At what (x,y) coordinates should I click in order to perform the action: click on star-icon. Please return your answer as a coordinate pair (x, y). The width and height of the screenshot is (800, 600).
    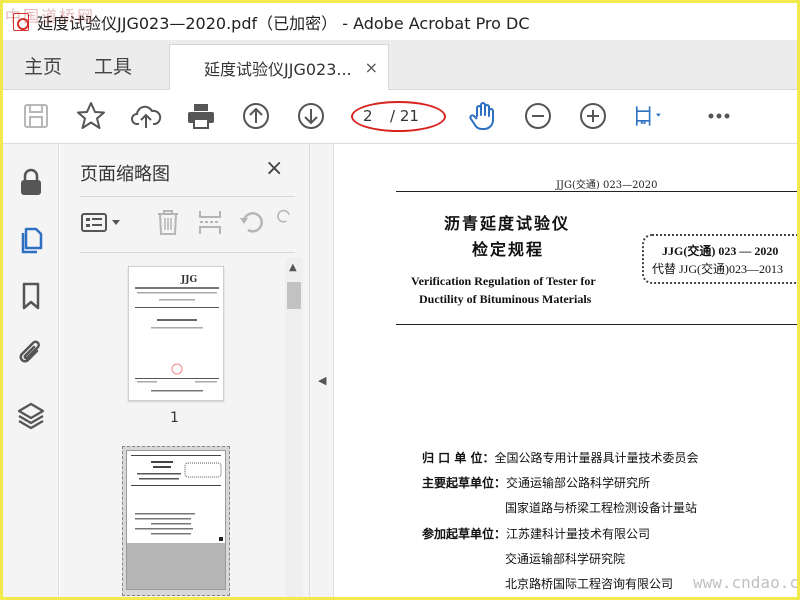
    Looking at the image, I should click on (91, 116).